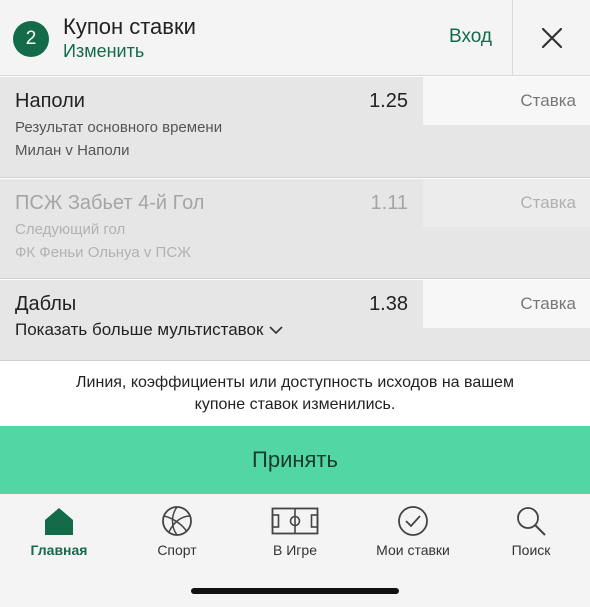  Describe the element at coordinates (31, 39) in the screenshot. I see `selection-count-badge: 2` at that location.